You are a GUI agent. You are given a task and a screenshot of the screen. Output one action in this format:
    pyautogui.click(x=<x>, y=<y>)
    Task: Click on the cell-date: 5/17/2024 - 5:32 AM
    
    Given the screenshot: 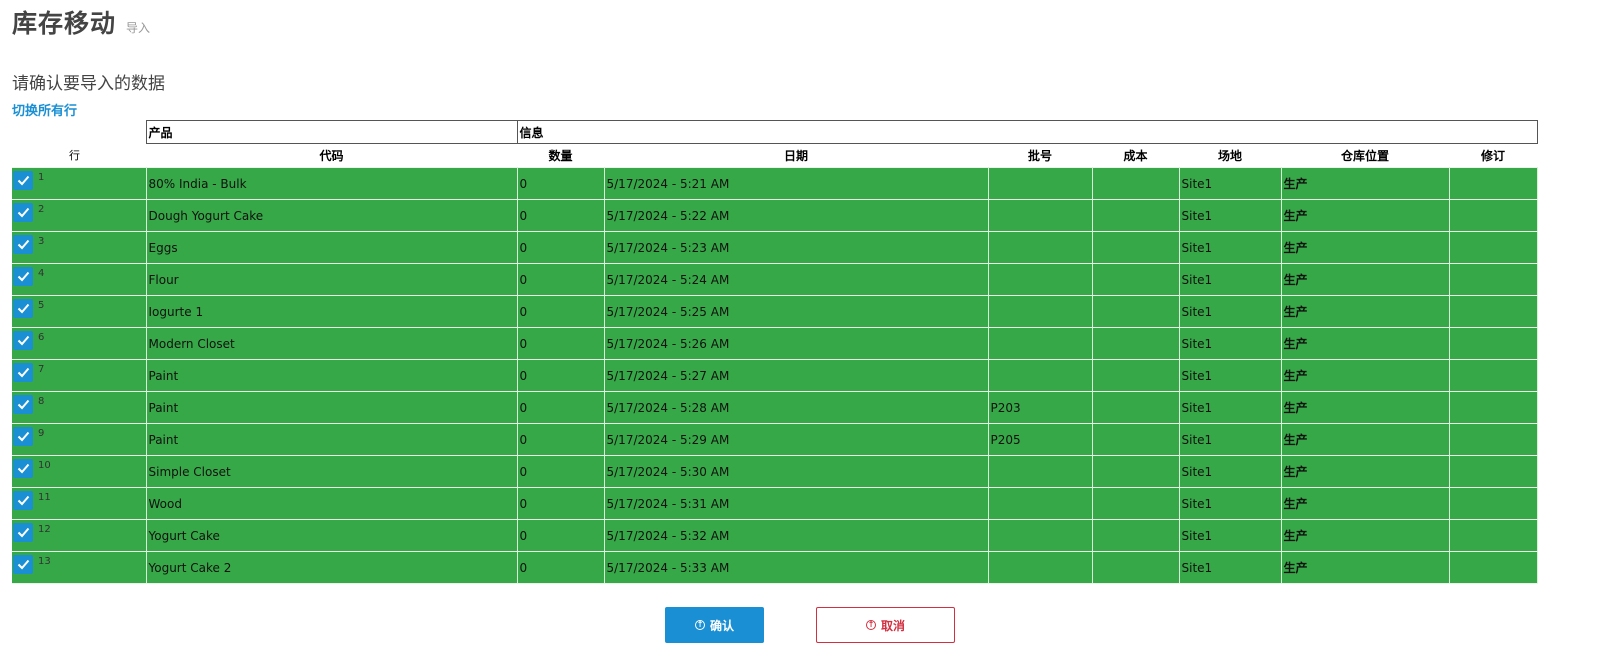 What is the action you would take?
    pyautogui.click(x=796, y=535)
    